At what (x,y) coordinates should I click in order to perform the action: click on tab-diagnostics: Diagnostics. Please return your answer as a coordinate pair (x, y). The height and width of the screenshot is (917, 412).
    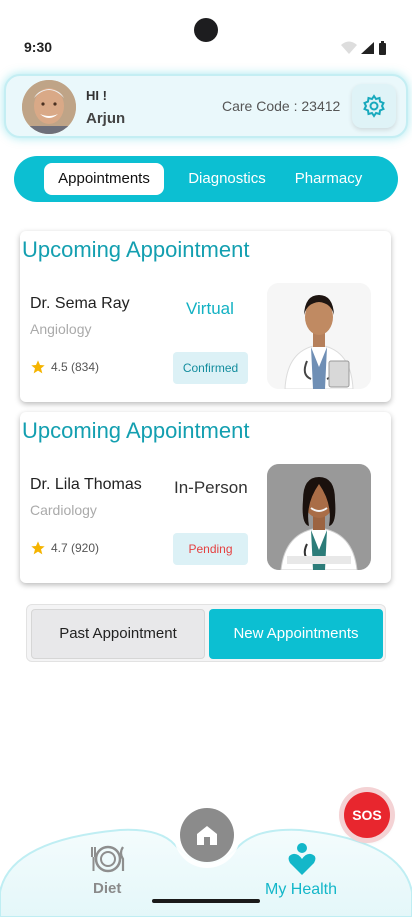
    Looking at the image, I should click on (227, 179).